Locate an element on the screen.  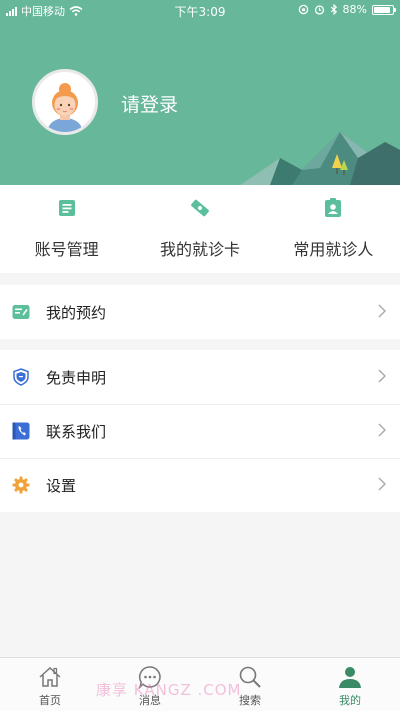
shortcut-label: 常用就诊人 is located at coordinates (333, 249).